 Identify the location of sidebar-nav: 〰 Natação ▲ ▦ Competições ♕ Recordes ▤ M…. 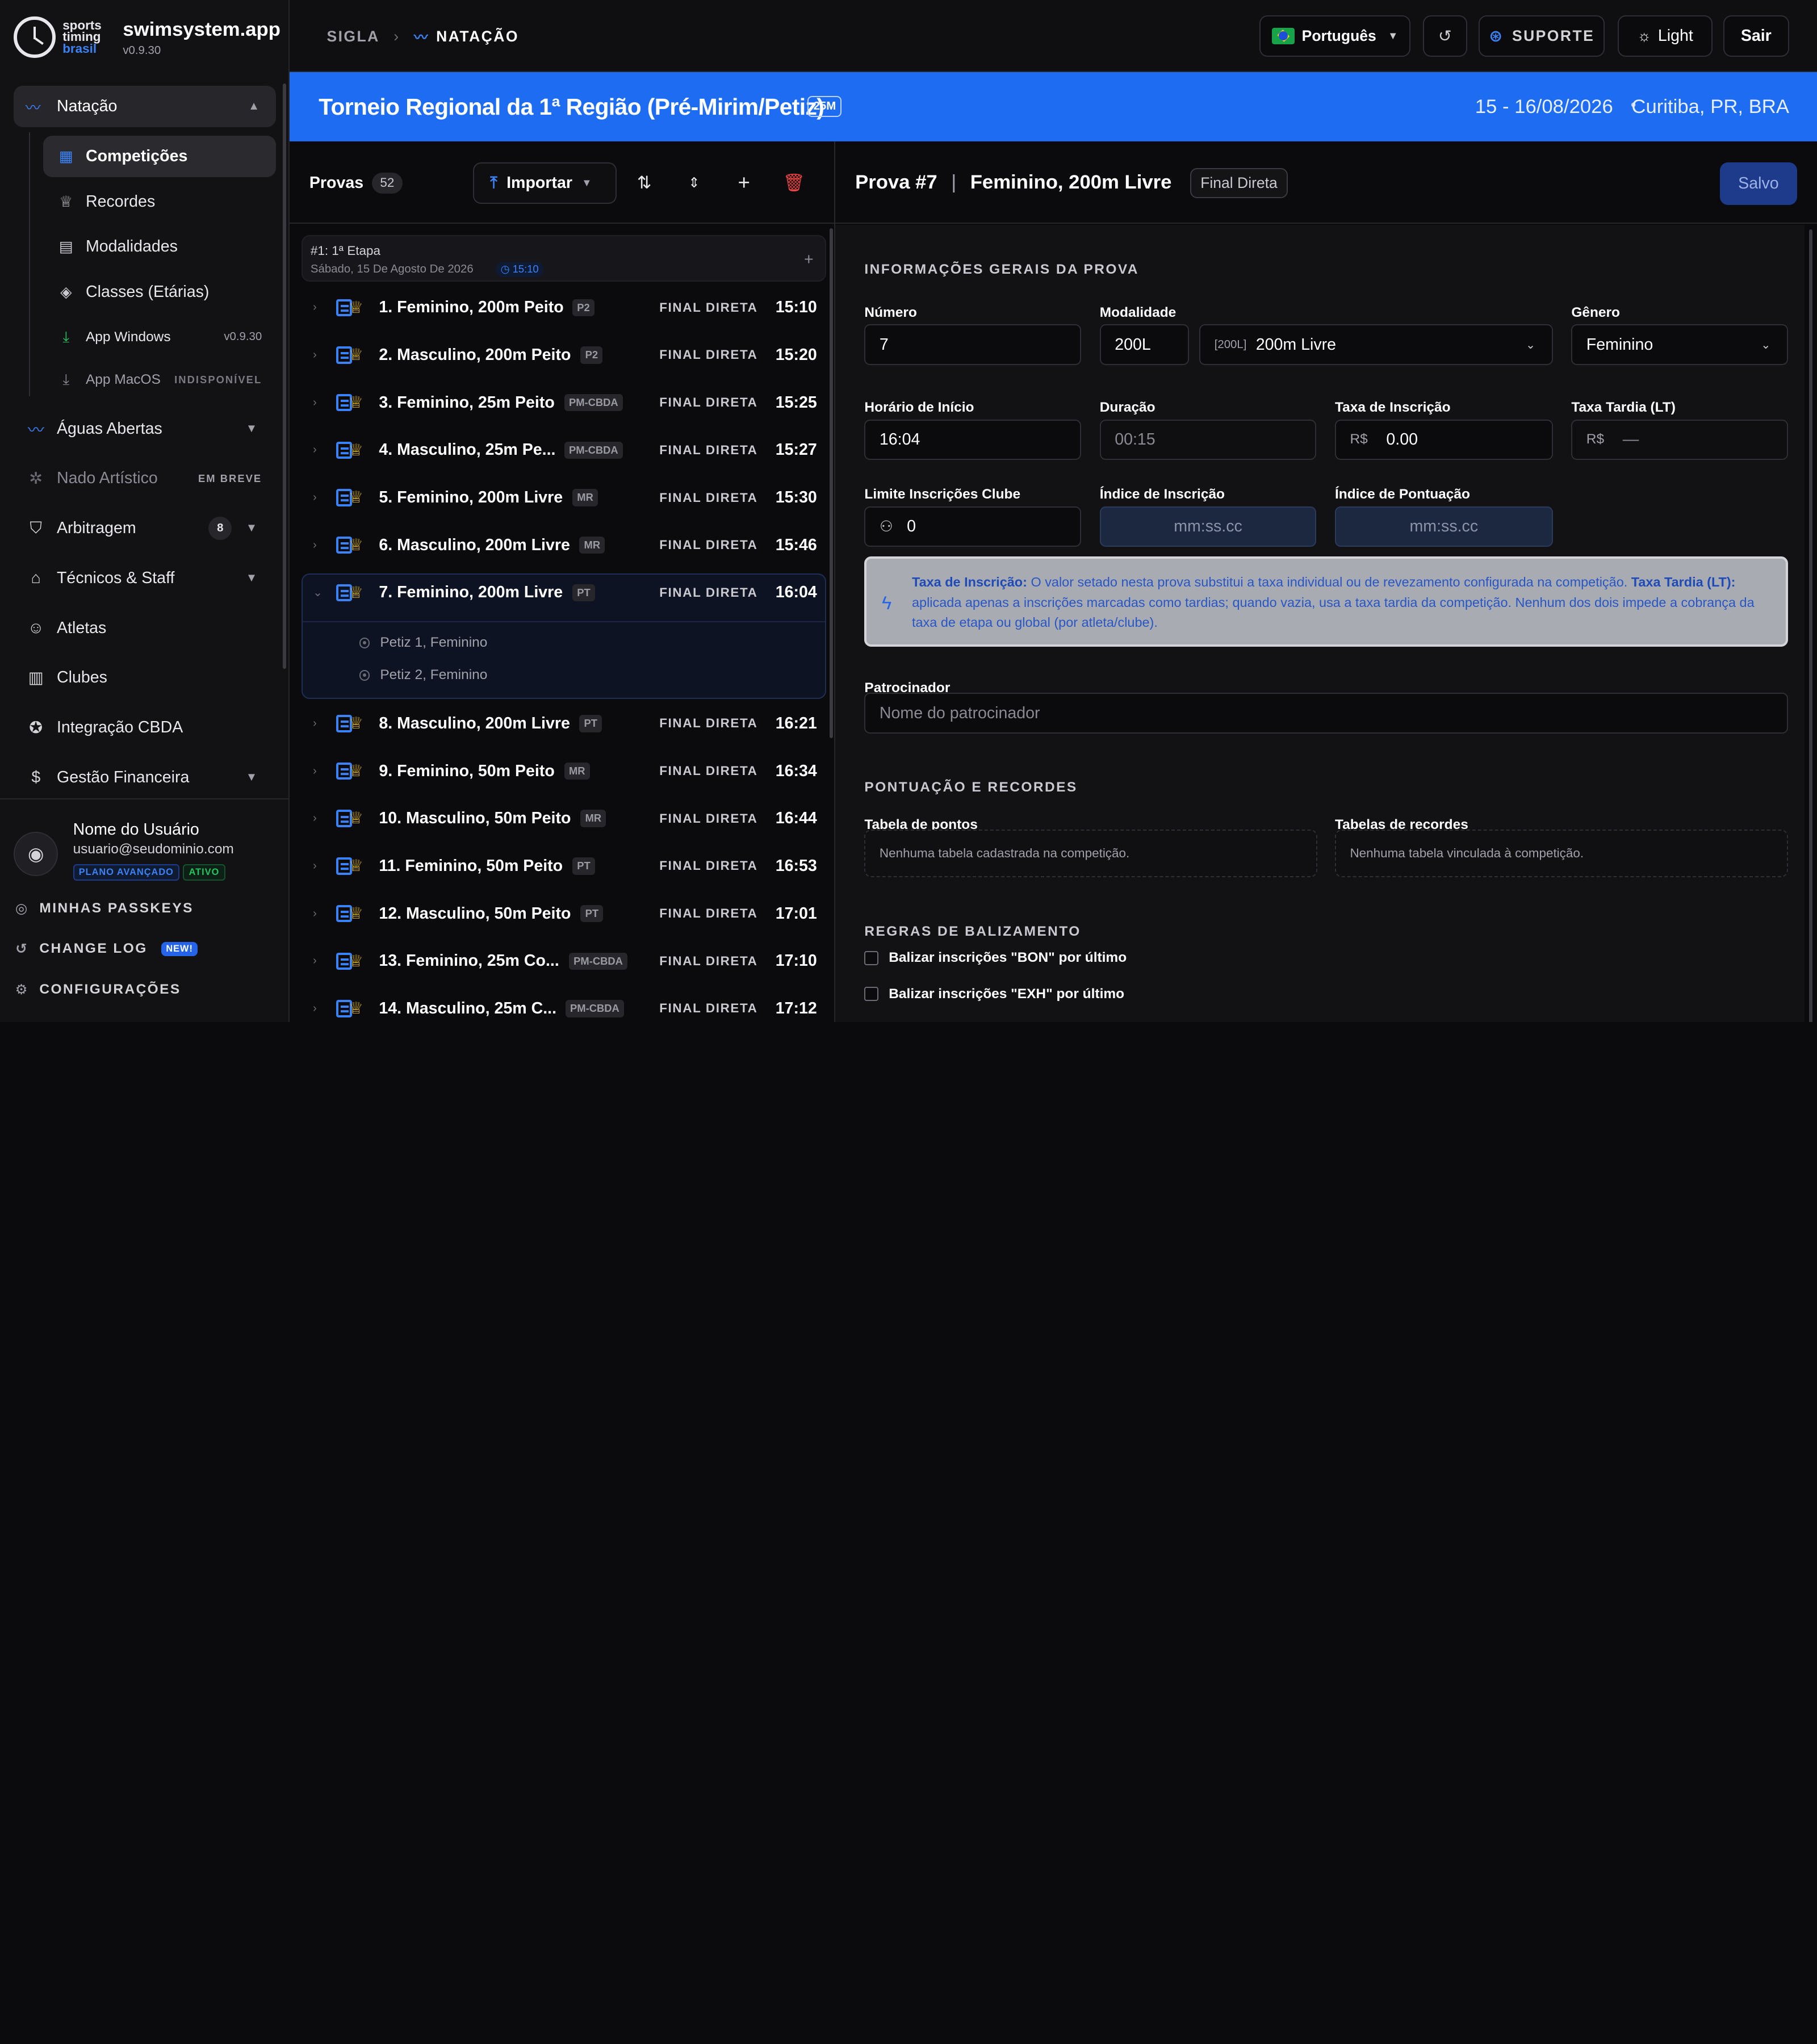
(145, 437).